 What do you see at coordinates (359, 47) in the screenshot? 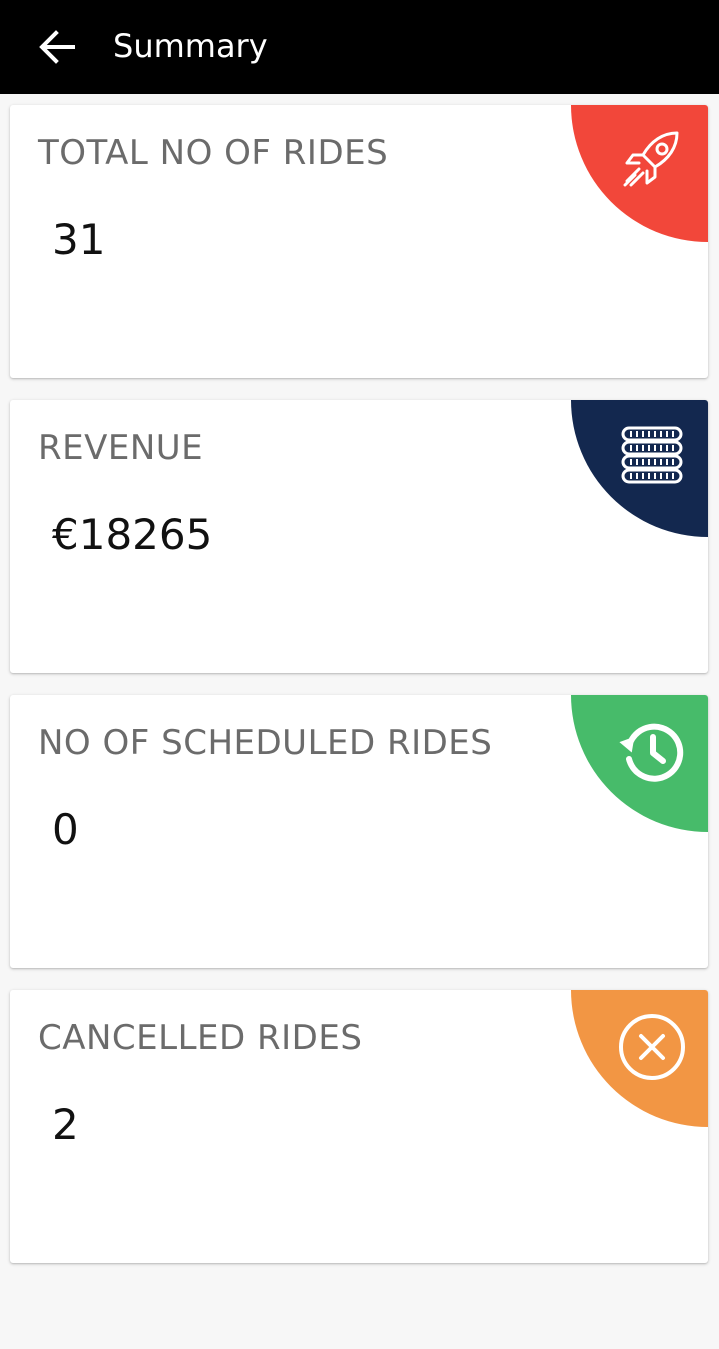
I see `app-bar: Summary` at bounding box center [359, 47].